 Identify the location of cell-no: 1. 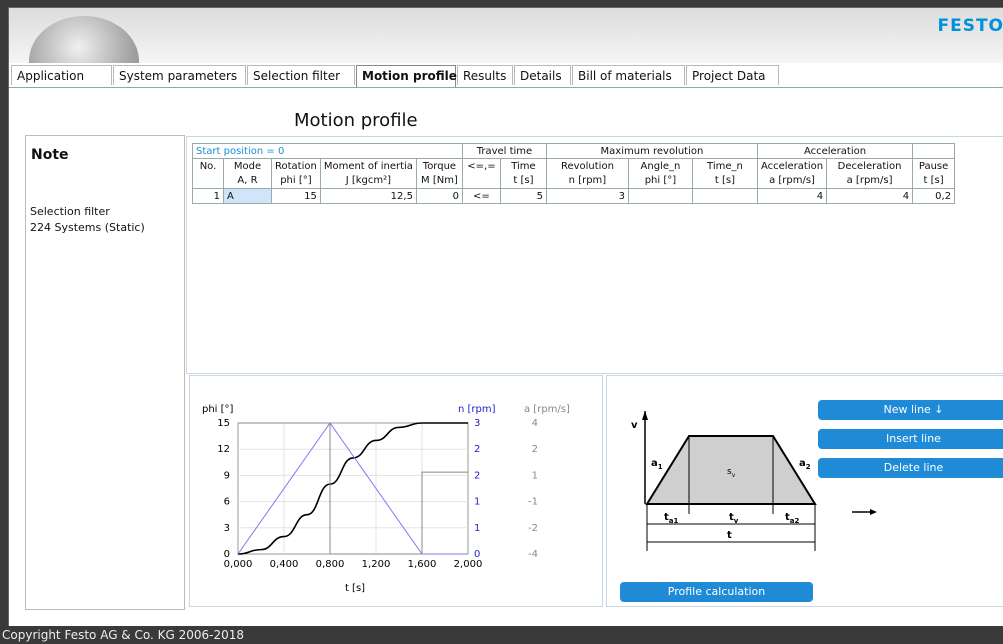
(208, 196).